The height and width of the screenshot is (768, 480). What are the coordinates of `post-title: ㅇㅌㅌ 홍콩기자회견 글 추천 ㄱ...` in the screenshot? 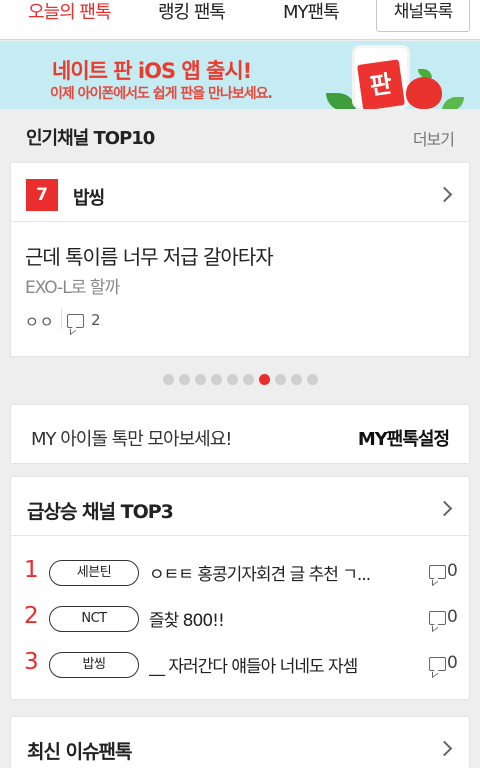 It's located at (274, 572).